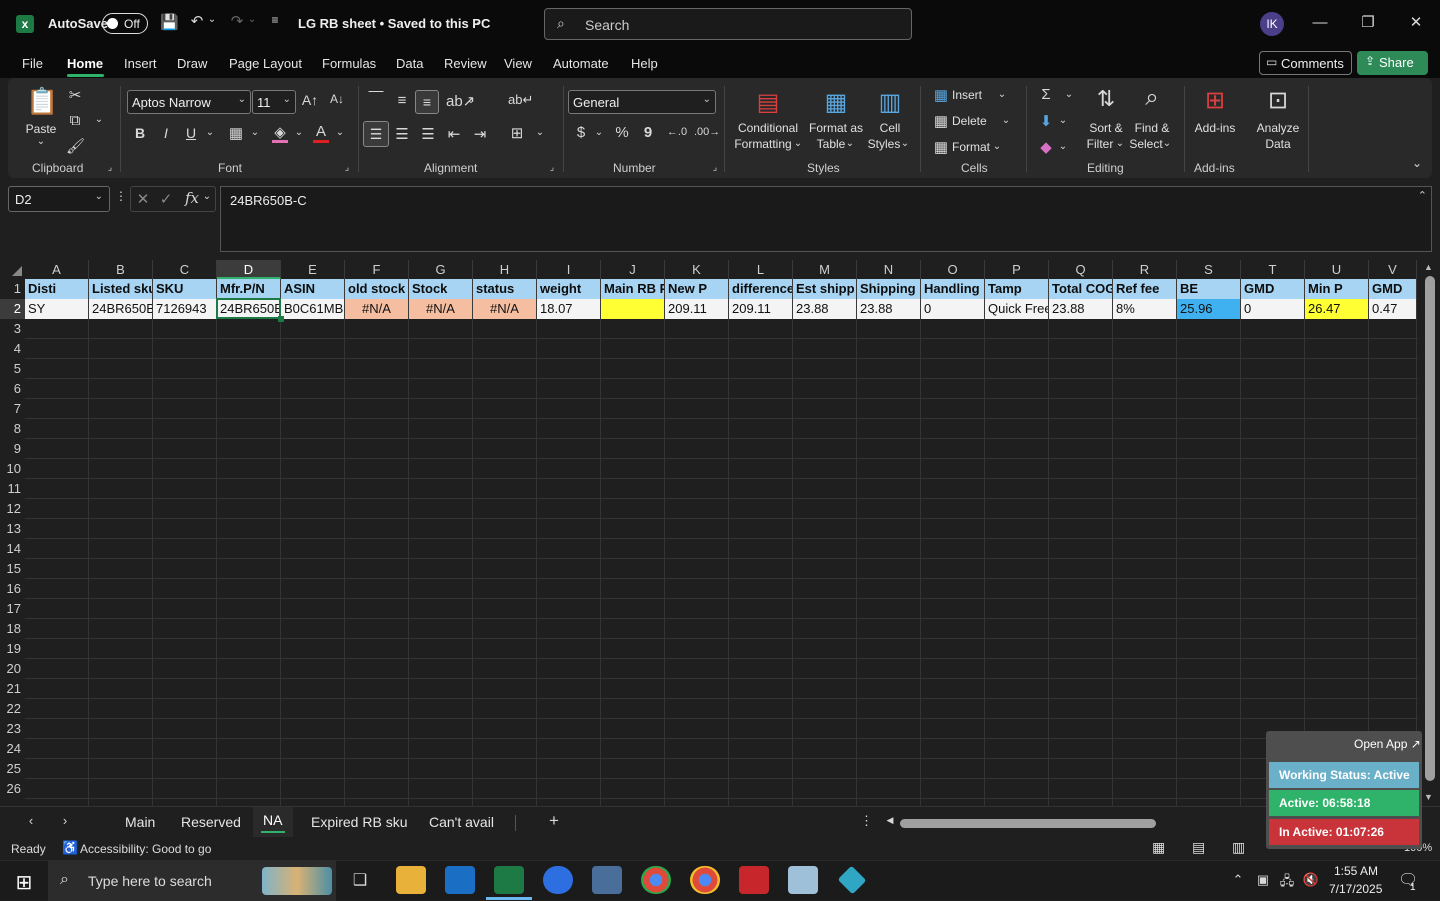  I want to click on row-header-16: 16, so click(12, 589).